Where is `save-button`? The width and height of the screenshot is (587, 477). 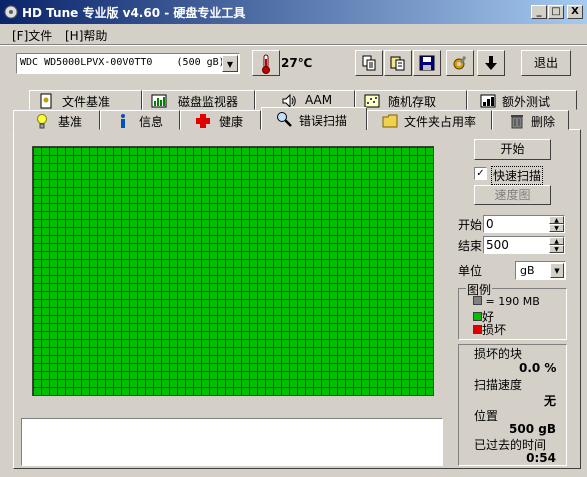
save-button is located at coordinates (427, 63).